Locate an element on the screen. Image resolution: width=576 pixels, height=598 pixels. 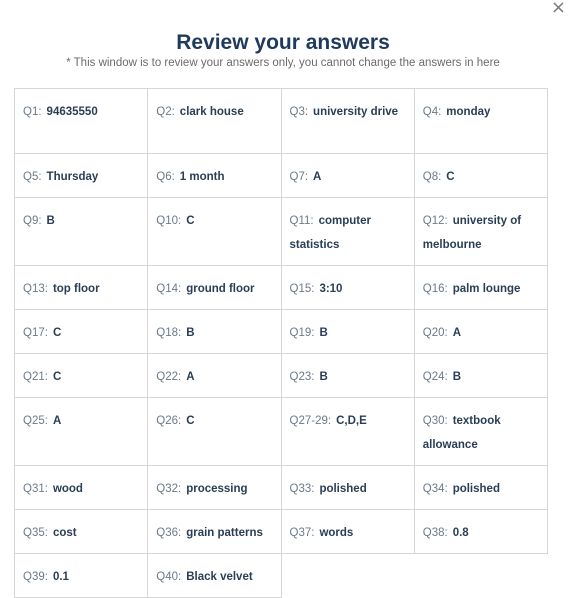
answer-value: cost is located at coordinates (64, 533).